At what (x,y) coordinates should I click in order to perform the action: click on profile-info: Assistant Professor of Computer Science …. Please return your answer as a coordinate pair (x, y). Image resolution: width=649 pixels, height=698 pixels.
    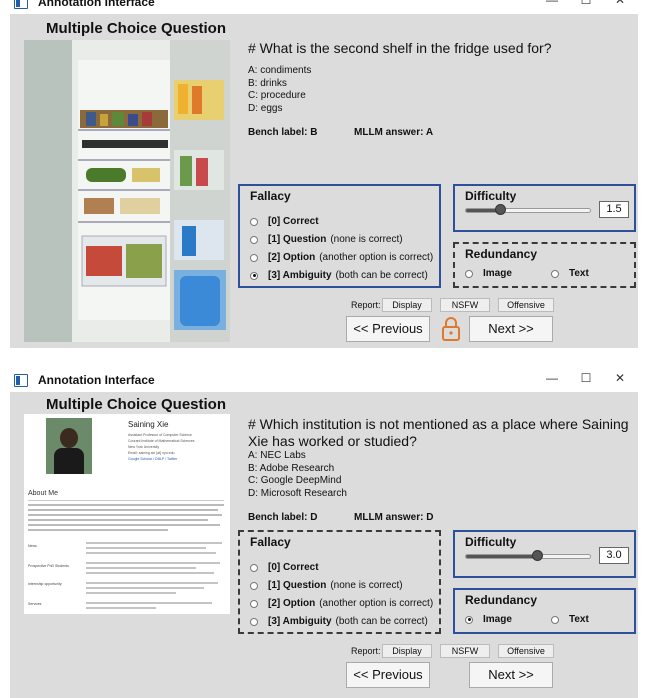
    Looking at the image, I should click on (161, 447).